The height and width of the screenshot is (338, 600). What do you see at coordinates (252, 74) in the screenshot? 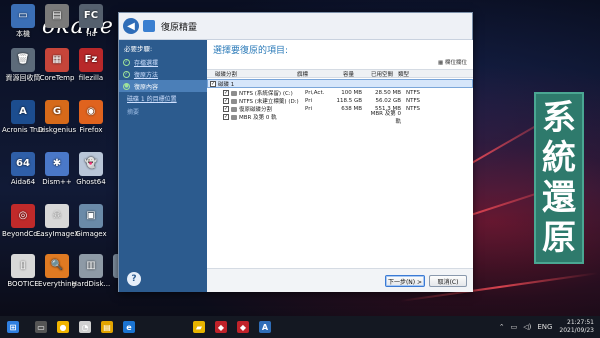
I see `col-header-partition: 磁碟分割` at bounding box center [252, 74].